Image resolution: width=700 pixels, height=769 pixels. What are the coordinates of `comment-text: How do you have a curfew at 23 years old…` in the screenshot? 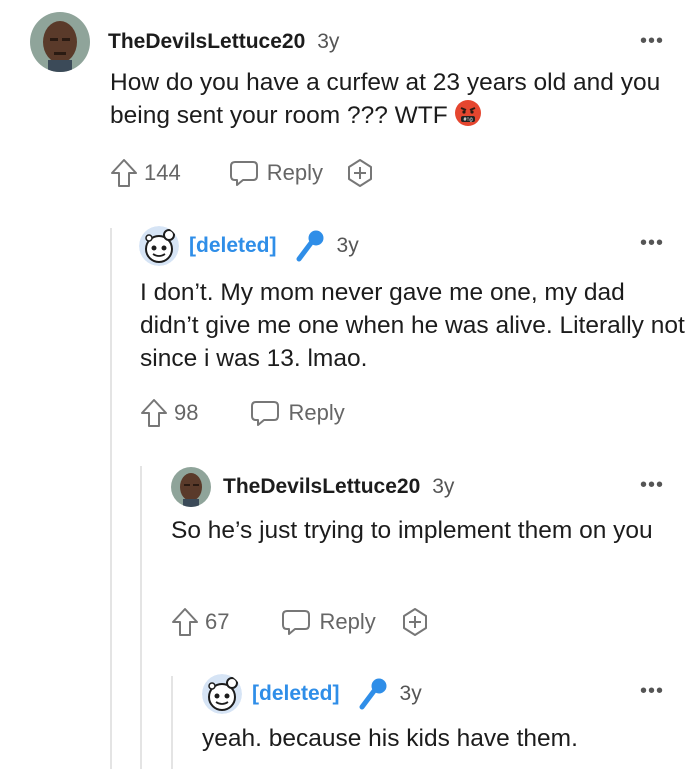 It's located at (395, 101).